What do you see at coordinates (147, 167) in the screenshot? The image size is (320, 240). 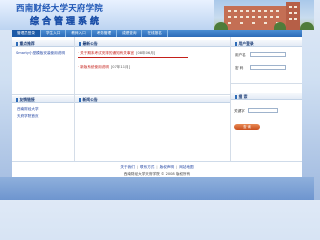 I see `footer-link-contact: 联系方式` at bounding box center [147, 167].